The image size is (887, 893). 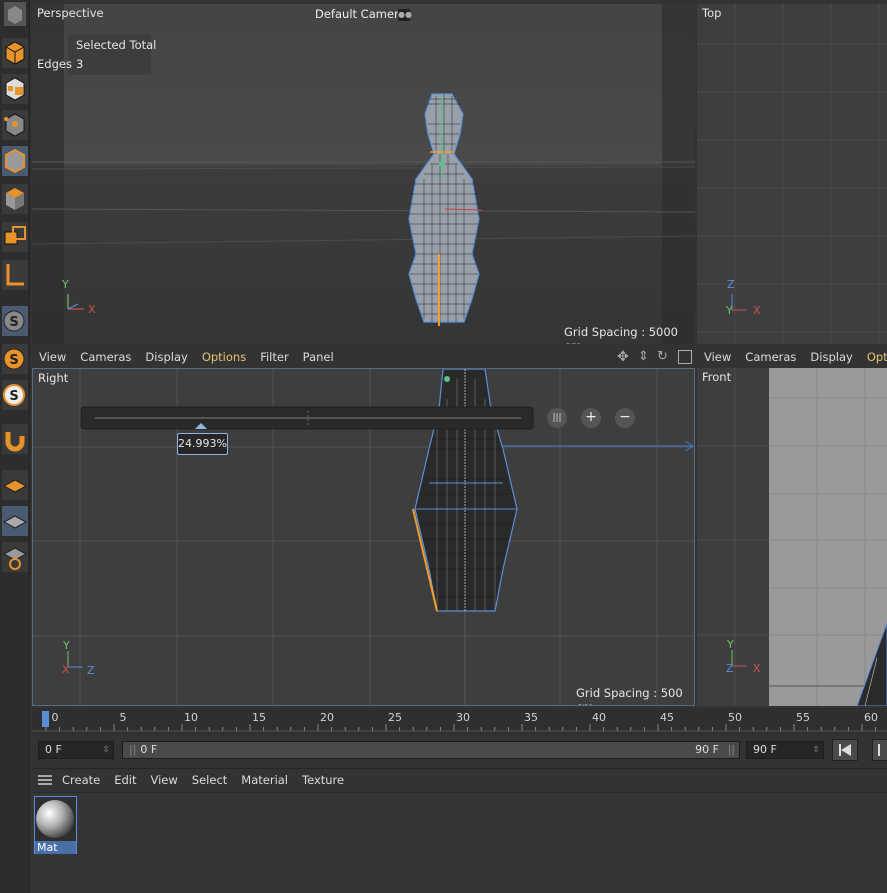 I want to click on timeline-ticks: 0 5 10 15 20 25 30 35 40 45 50 55 60, so click(x=459, y=721).